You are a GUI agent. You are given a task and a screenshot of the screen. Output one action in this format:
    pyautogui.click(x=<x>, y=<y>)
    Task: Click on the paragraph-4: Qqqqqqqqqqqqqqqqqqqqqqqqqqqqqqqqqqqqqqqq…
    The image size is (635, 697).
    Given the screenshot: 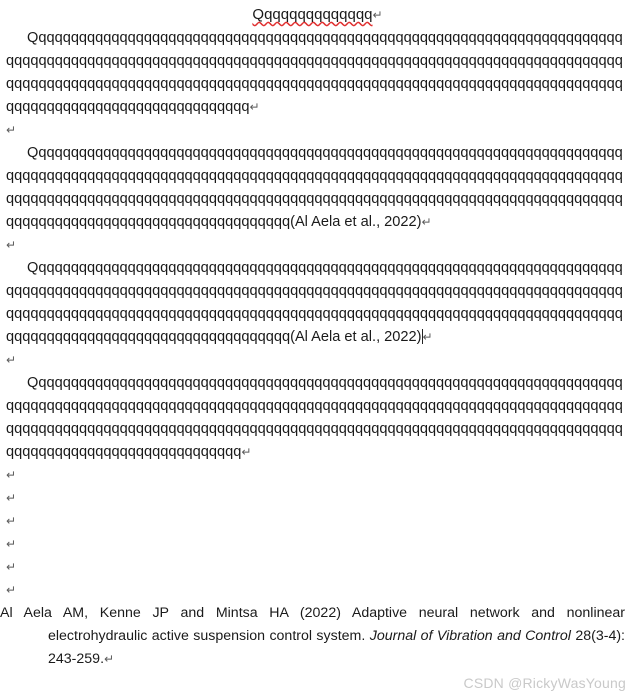 What is the action you would take?
    pyautogui.click(x=317, y=418)
    